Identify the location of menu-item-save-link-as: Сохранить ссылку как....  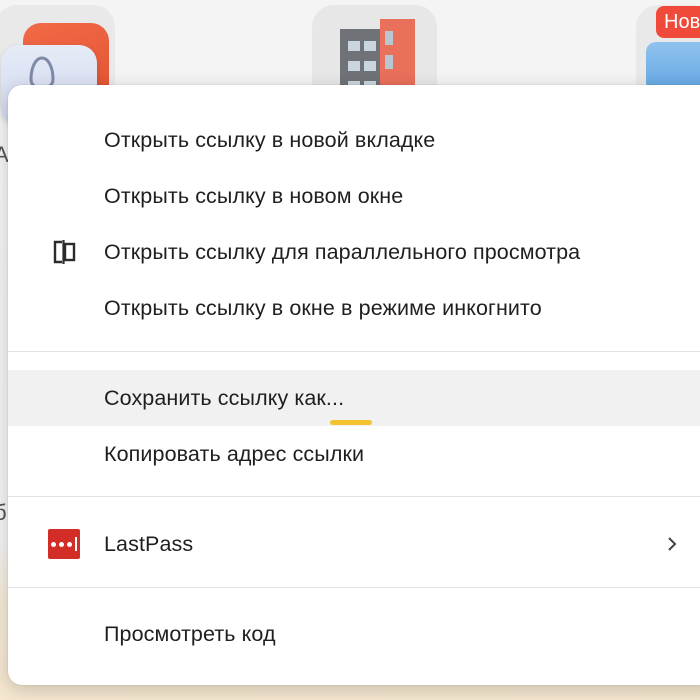
(354, 398).